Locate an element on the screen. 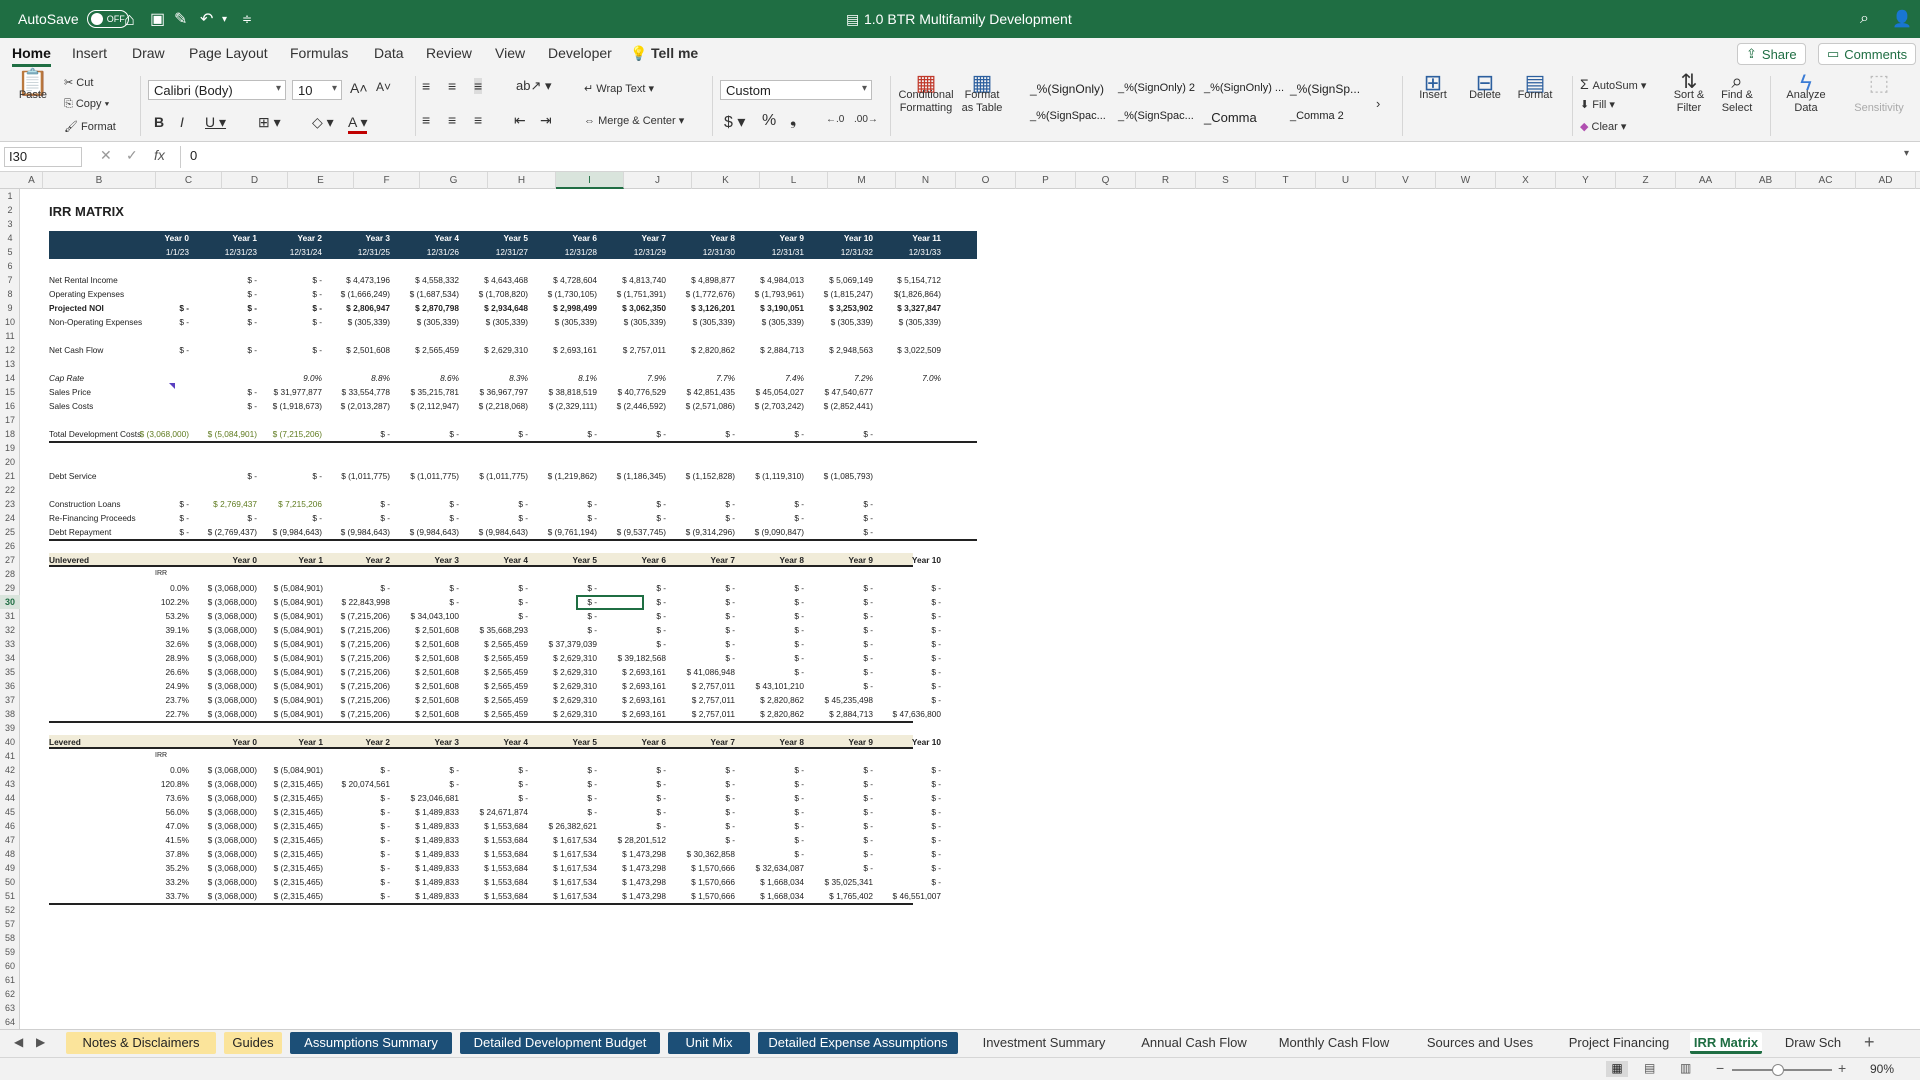 Image resolution: width=1920 pixels, height=1080 pixels. align-middle-icon: ≡ is located at coordinates (452, 86).